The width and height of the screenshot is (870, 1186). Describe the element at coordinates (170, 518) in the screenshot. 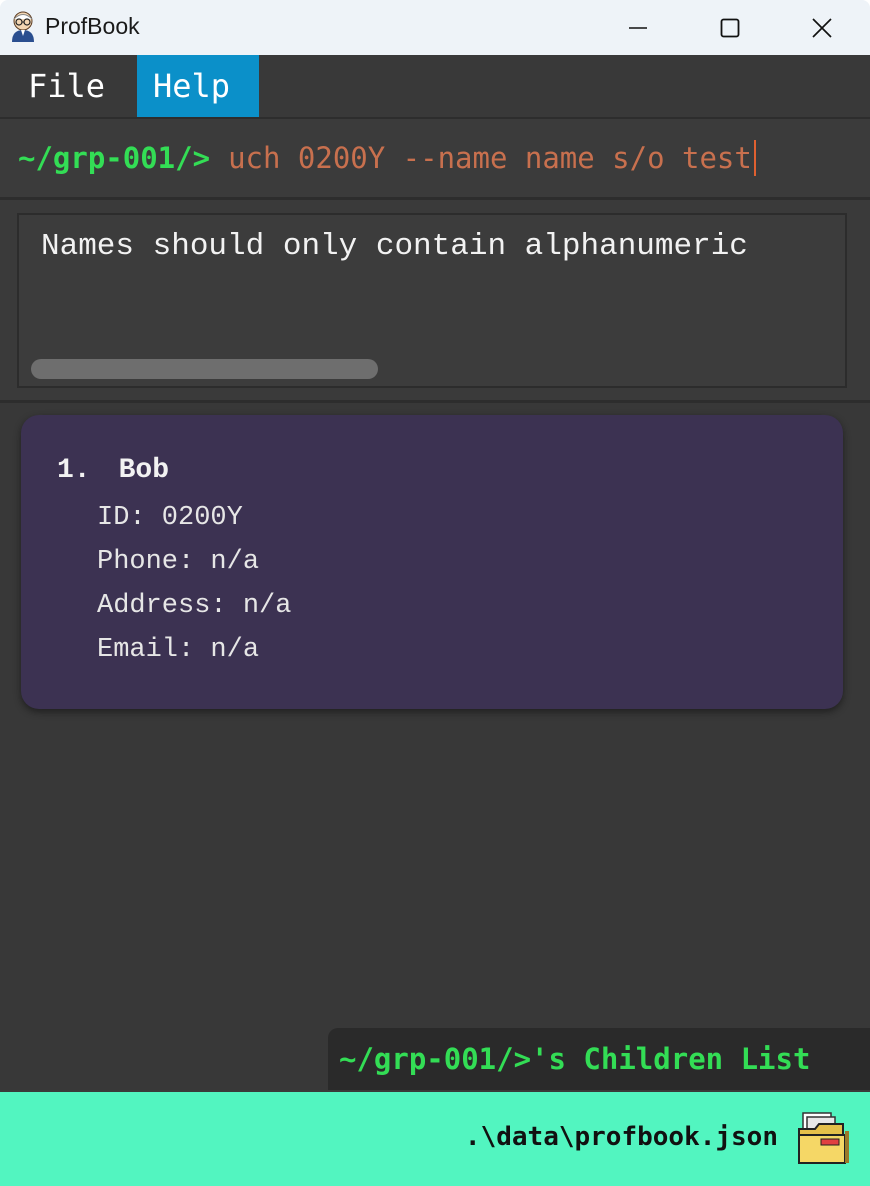

I see `student-id: ID: 0200Y` at that location.